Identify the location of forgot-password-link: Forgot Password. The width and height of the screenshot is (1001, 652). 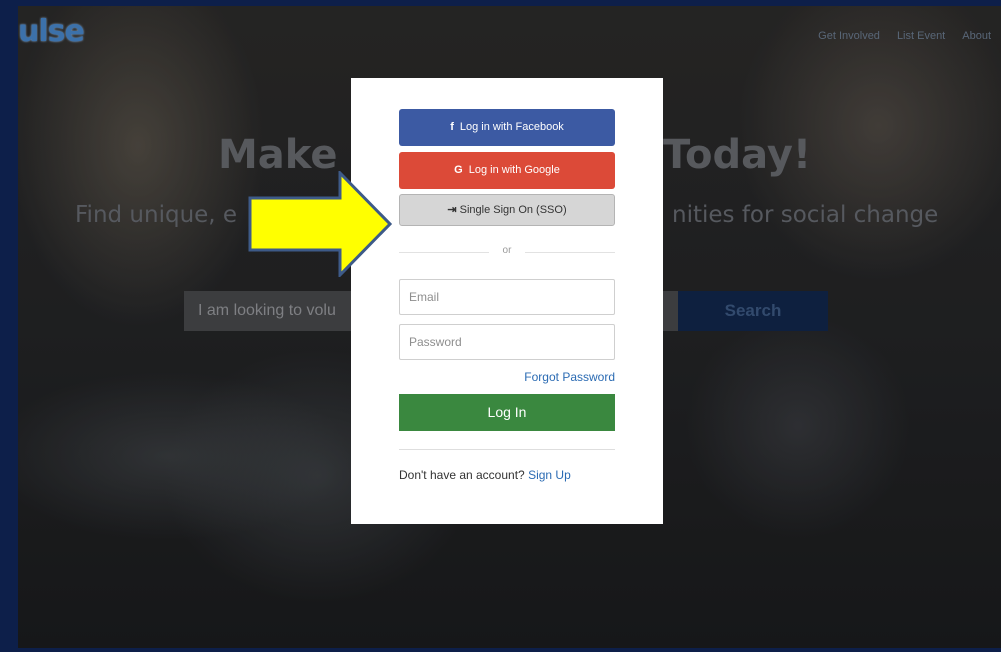
(569, 377).